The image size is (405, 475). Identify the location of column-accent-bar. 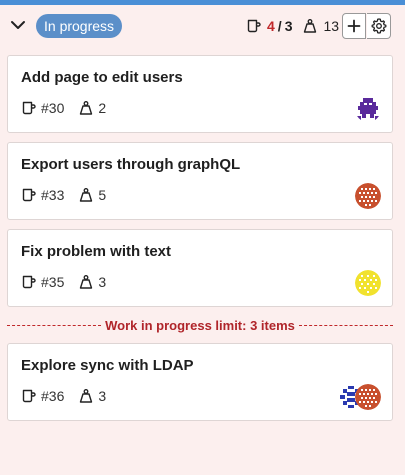
(202, 2).